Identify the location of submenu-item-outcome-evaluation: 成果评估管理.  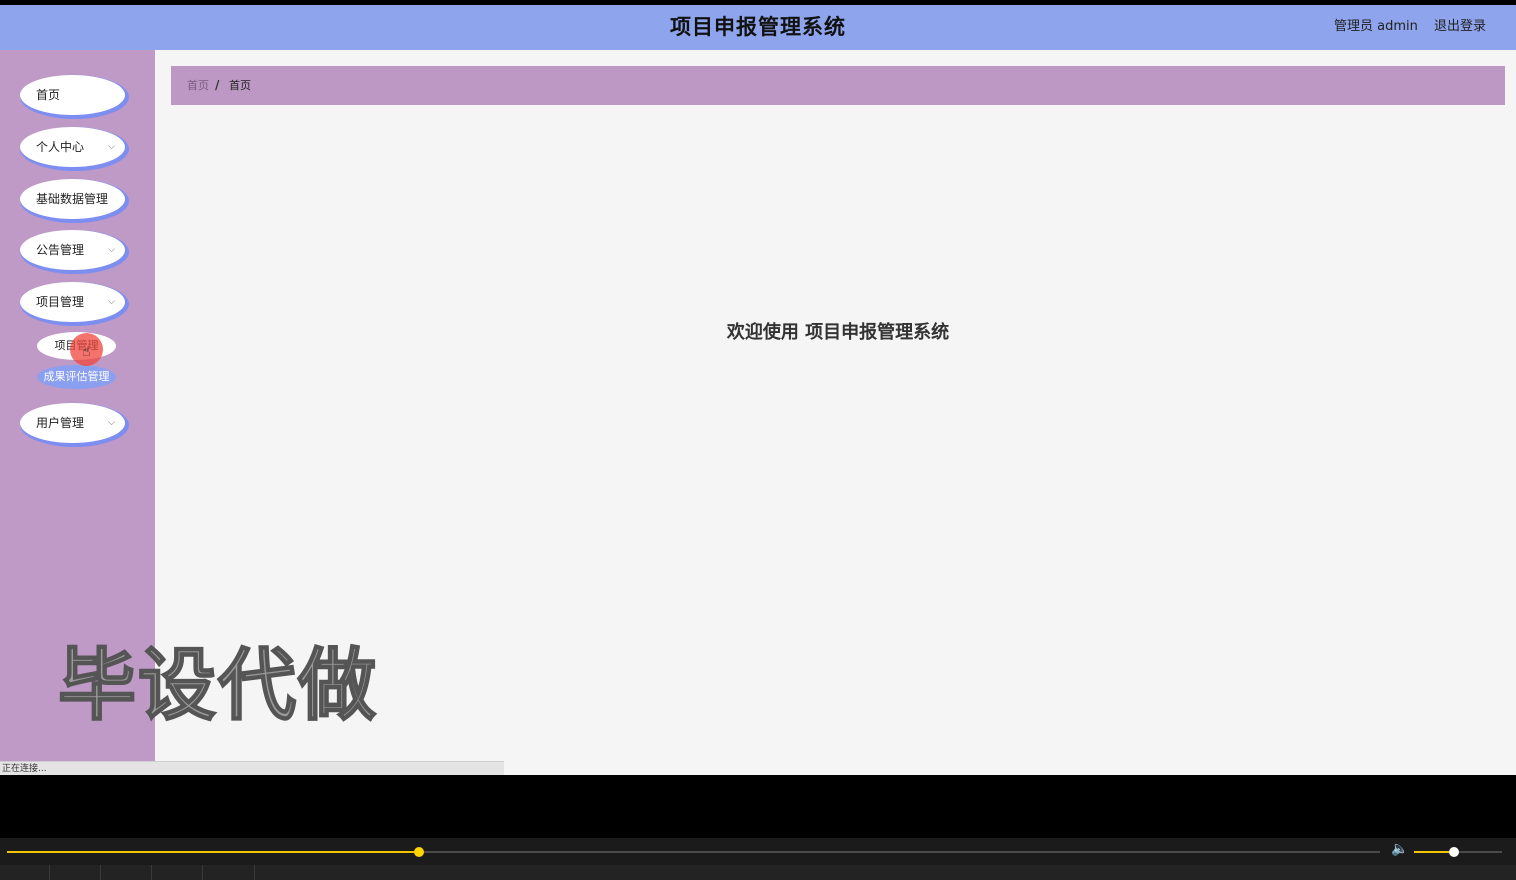
(76, 377).